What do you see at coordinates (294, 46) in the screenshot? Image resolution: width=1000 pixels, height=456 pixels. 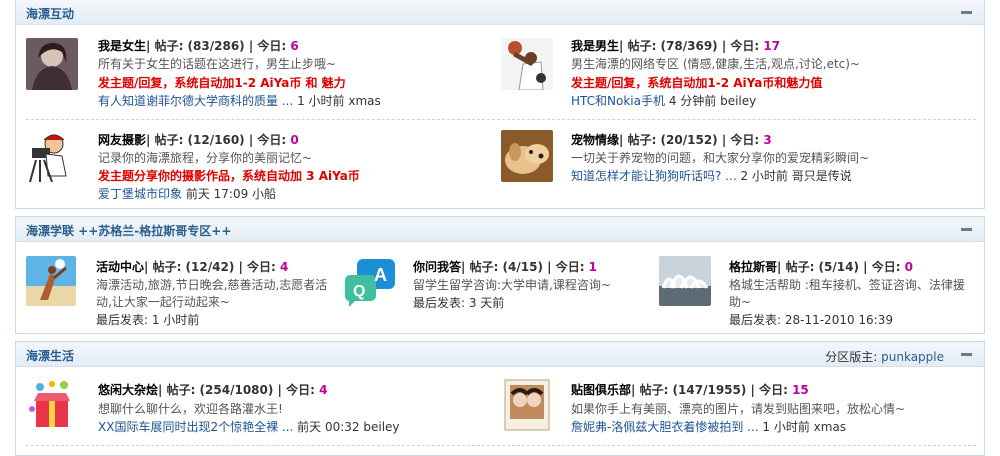 I see `today-count: 6` at bounding box center [294, 46].